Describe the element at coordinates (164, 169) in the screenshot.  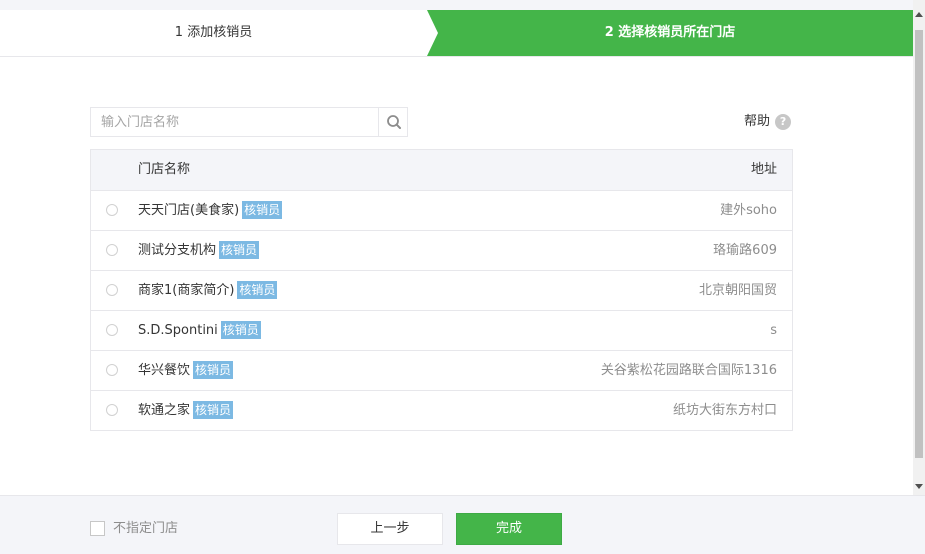
I see `column-header-store-name: 门店名称` at that location.